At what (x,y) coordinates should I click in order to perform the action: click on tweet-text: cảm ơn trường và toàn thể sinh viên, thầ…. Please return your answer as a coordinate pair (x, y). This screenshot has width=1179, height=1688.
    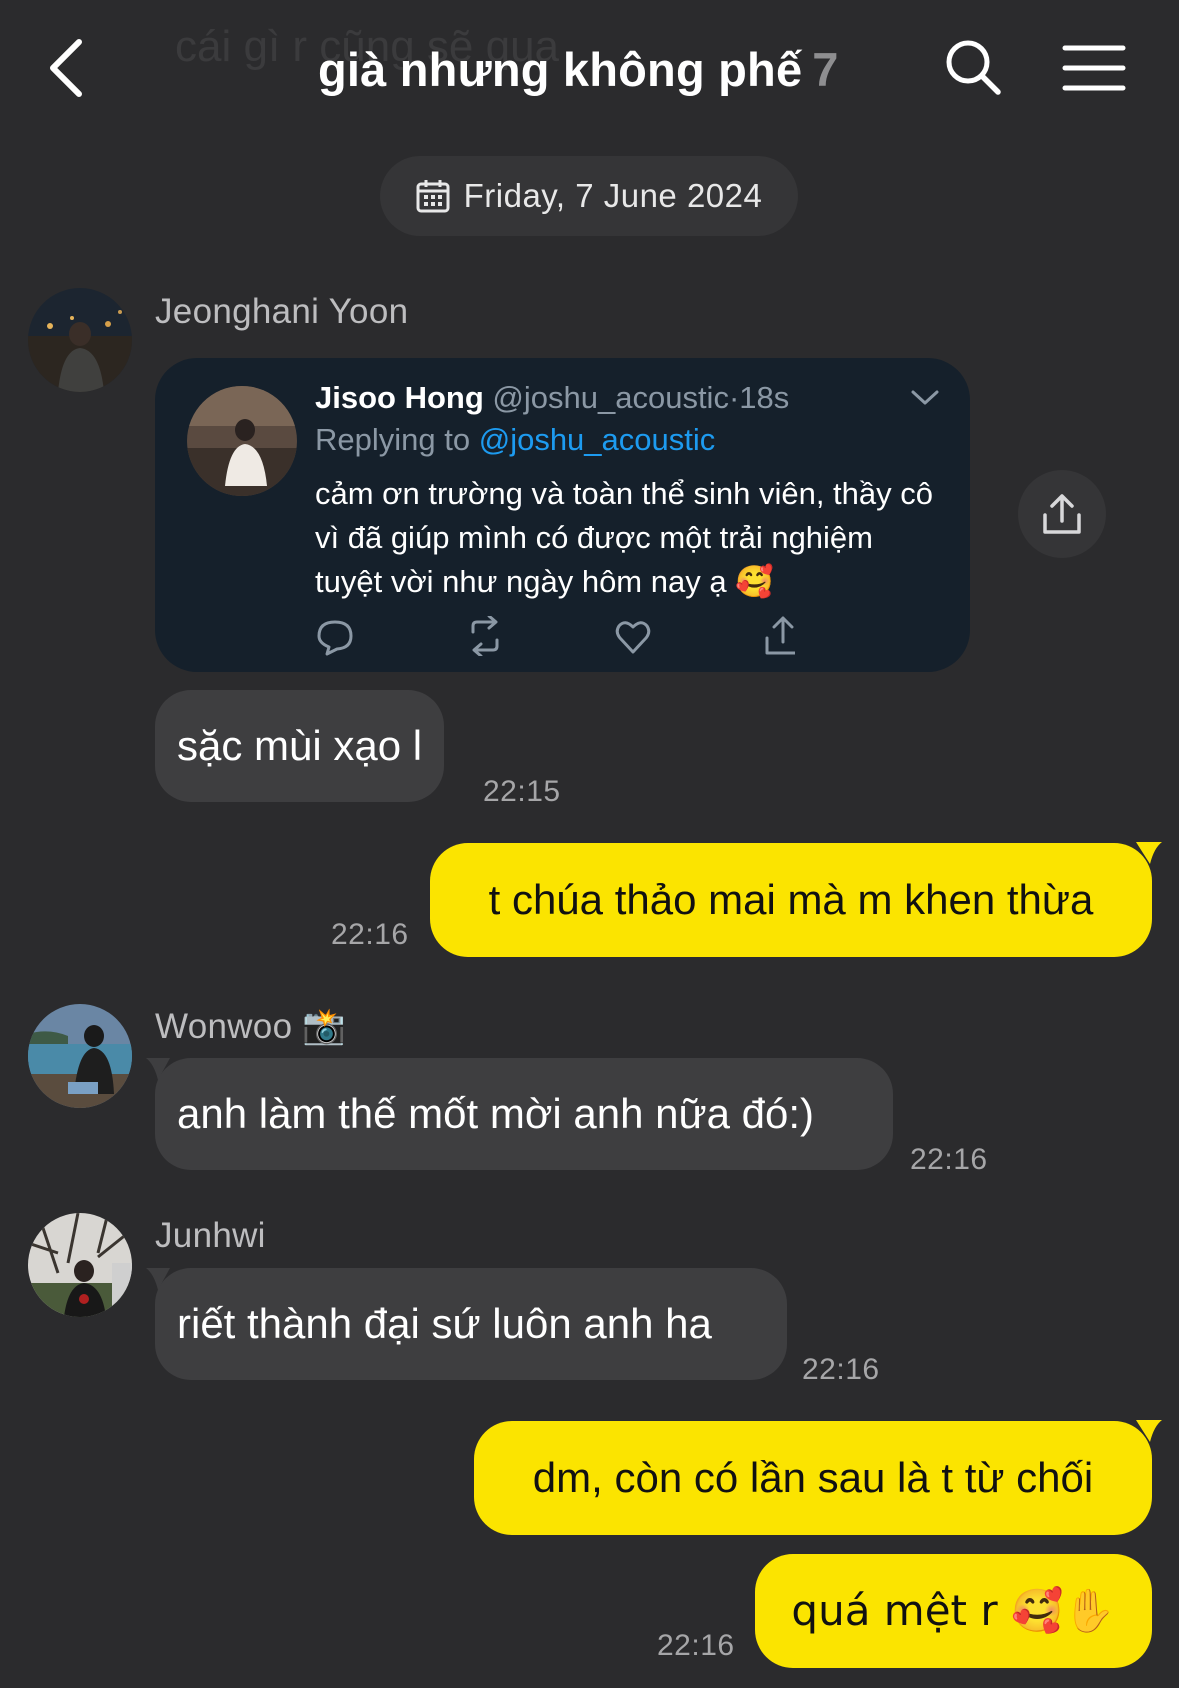
    Looking at the image, I should click on (624, 537).